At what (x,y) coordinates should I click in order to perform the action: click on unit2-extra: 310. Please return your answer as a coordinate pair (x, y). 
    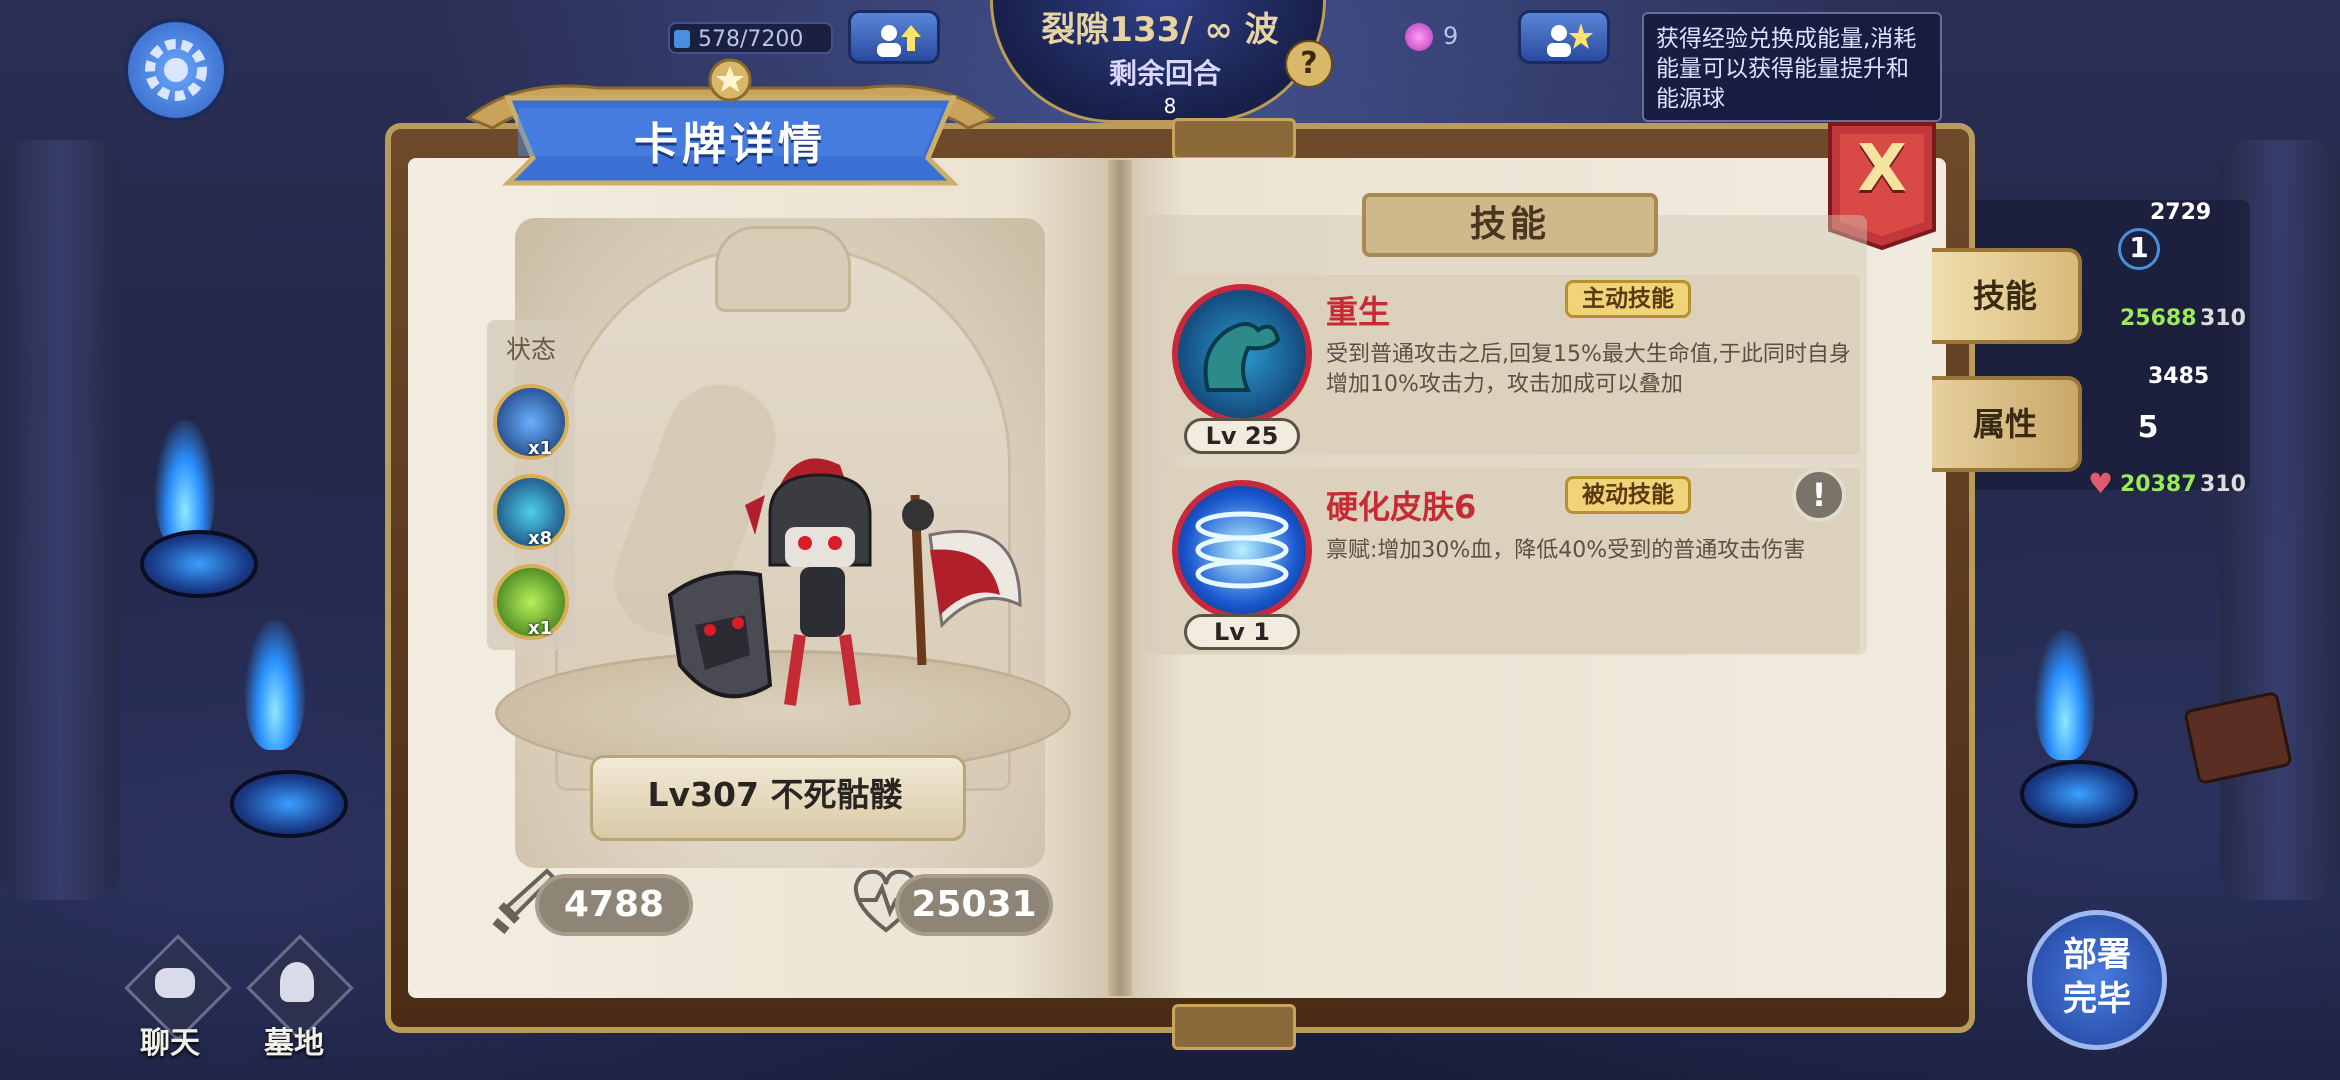
    Looking at the image, I should click on (2223, 484).